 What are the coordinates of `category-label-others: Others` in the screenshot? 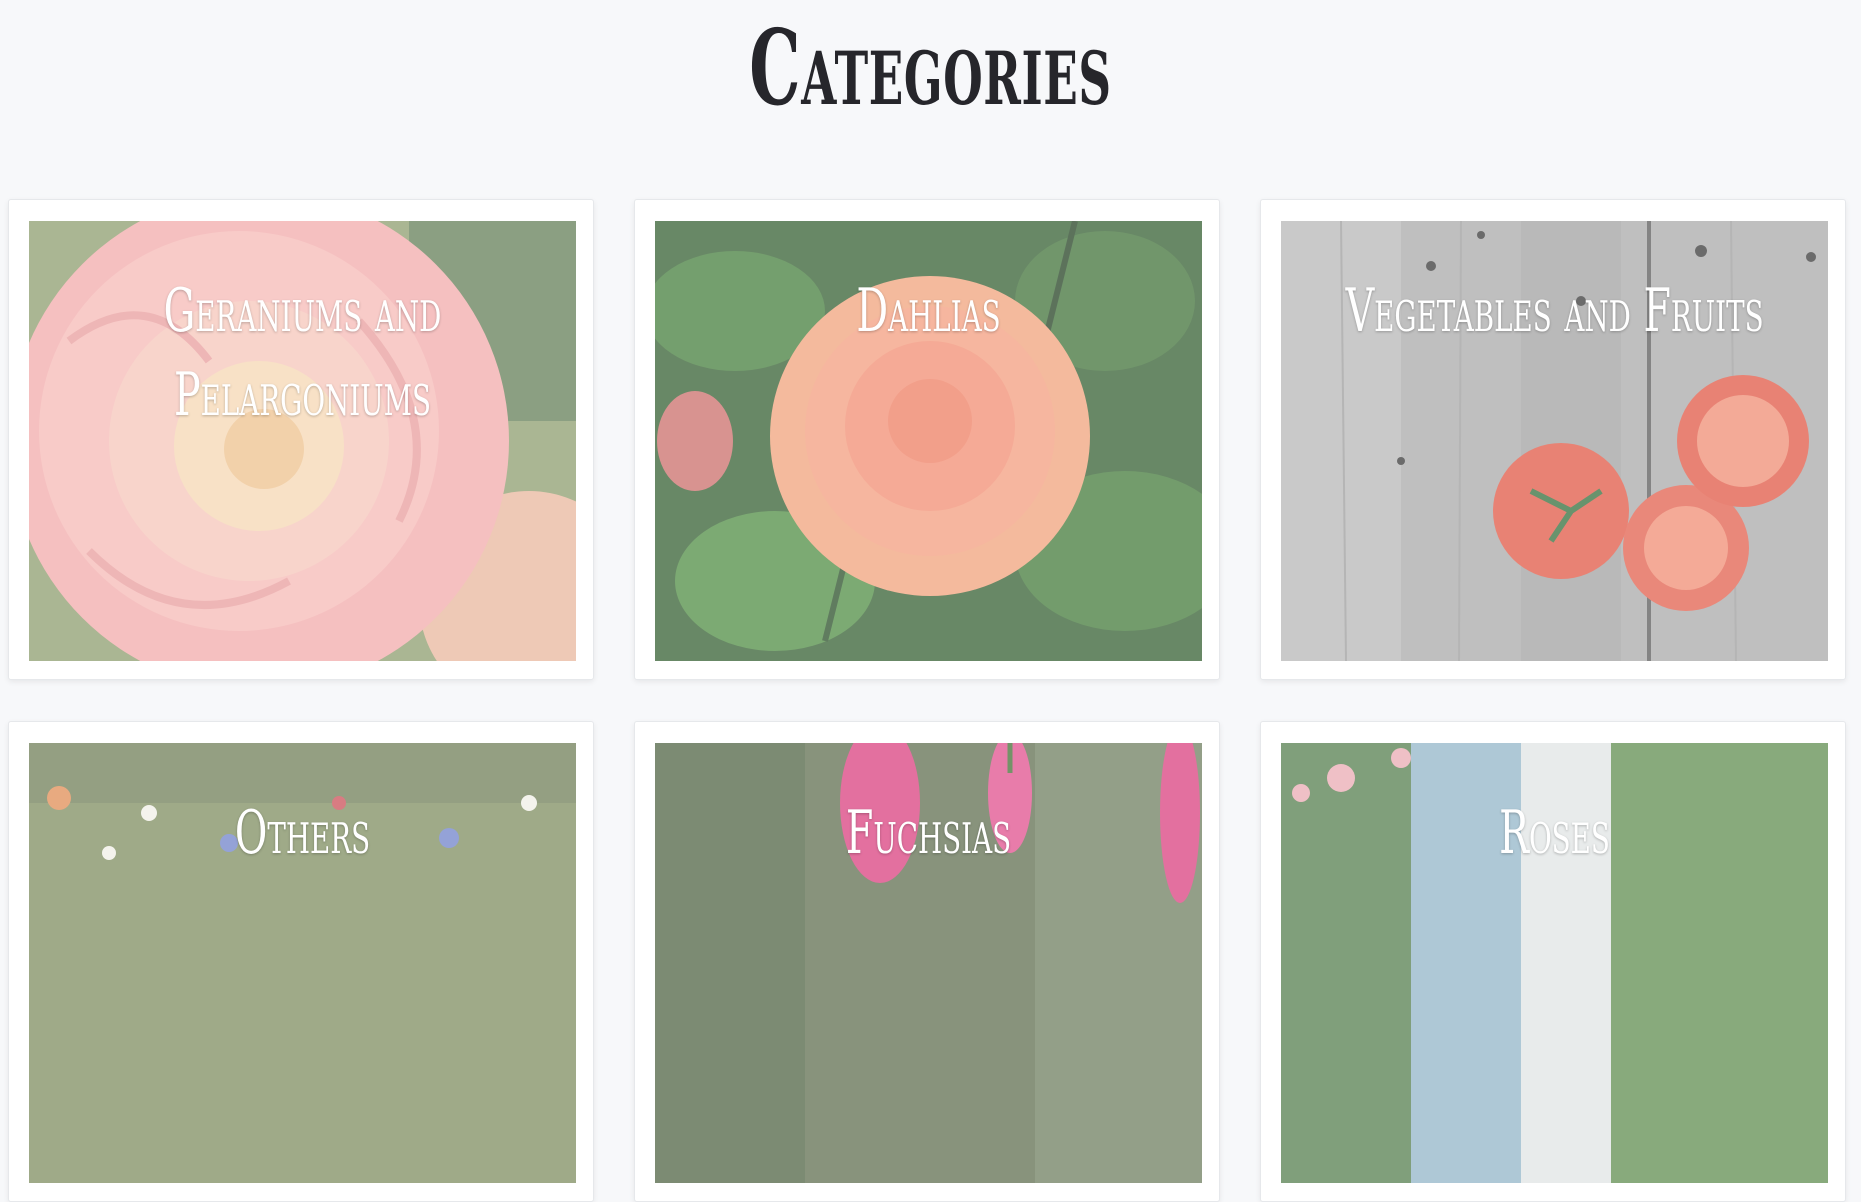 It's located at (302, 833).